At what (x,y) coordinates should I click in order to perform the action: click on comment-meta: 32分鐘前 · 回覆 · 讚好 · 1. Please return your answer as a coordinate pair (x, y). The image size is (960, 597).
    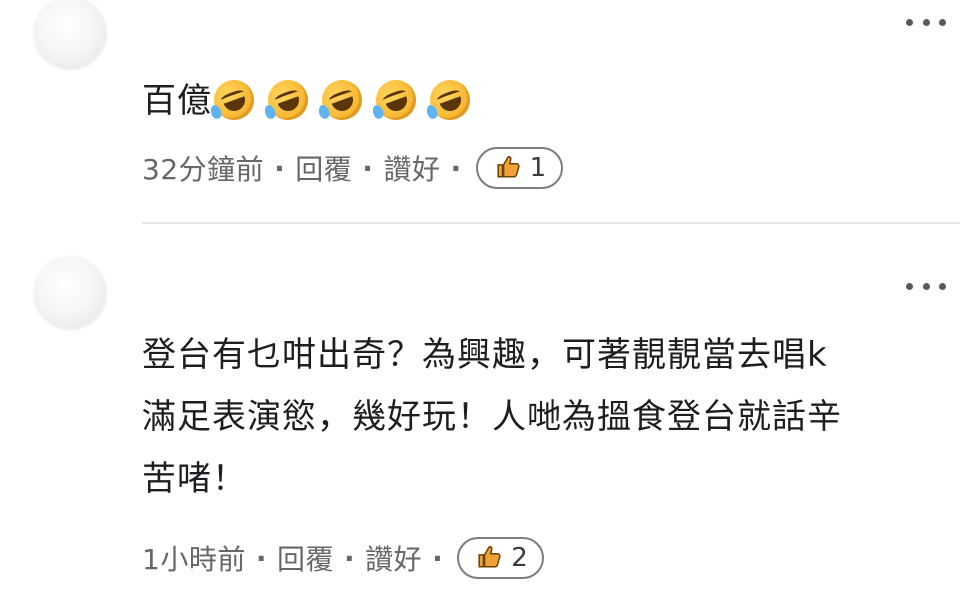
    Looking at the image, I should click on (352, 168).